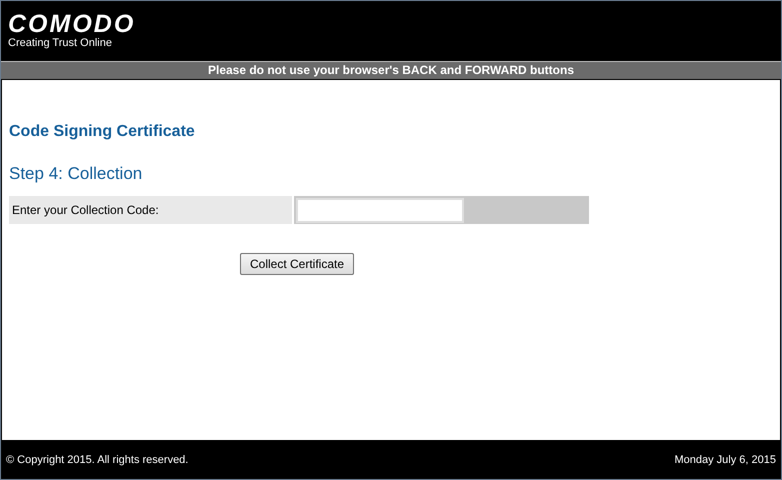 This screenshot has height=480, width=782. Describe the element at coordinates (76, 174) in the screenshot. I see `step-heading: Step 4: Collection` at that location.